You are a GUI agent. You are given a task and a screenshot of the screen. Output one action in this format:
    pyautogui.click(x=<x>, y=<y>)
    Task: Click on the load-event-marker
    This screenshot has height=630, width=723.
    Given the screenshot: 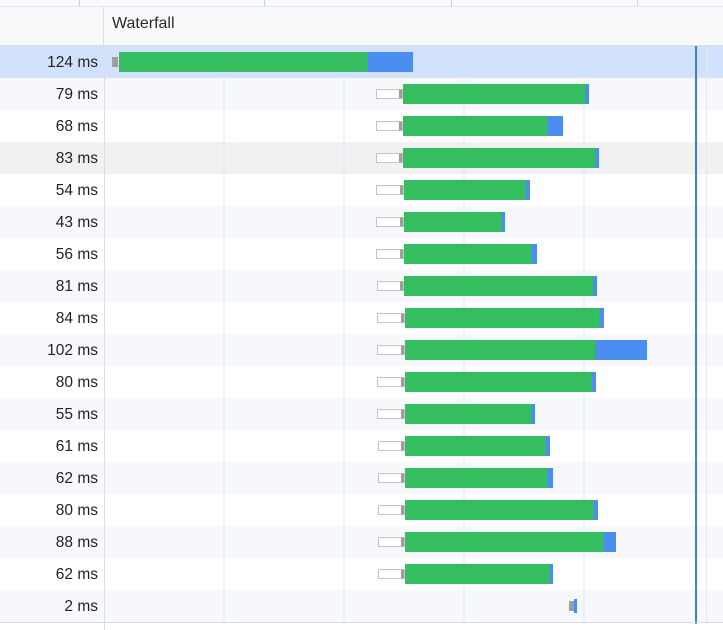 What is the action you would take?
    pyautogui.click(x=696, y=335)
    